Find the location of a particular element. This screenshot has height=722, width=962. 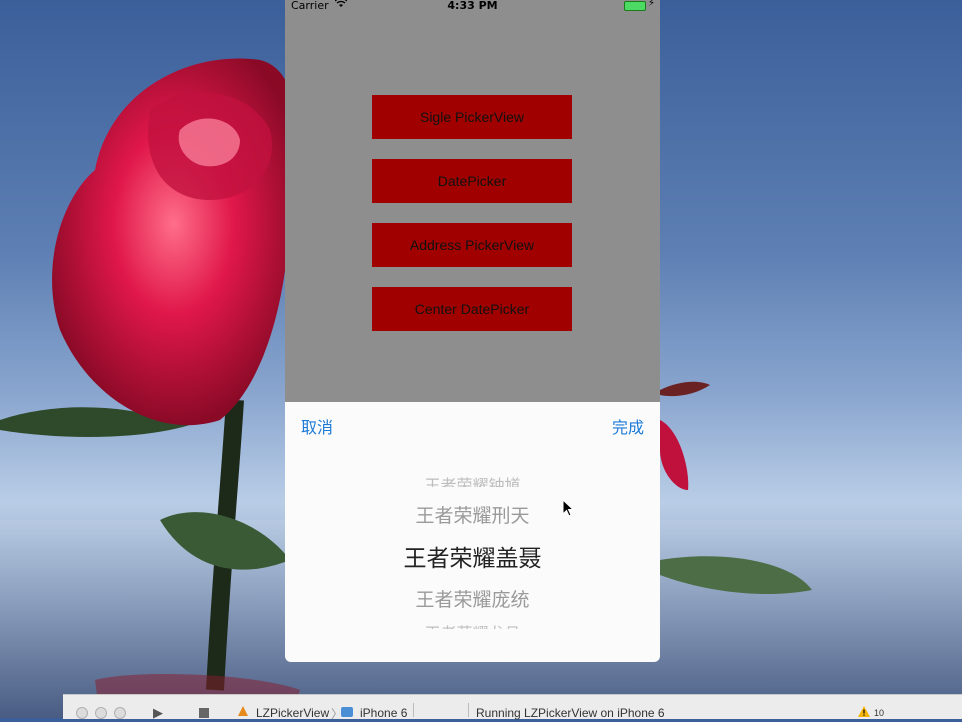

cancel-button: 取消 is located at coordinates (317, 426).